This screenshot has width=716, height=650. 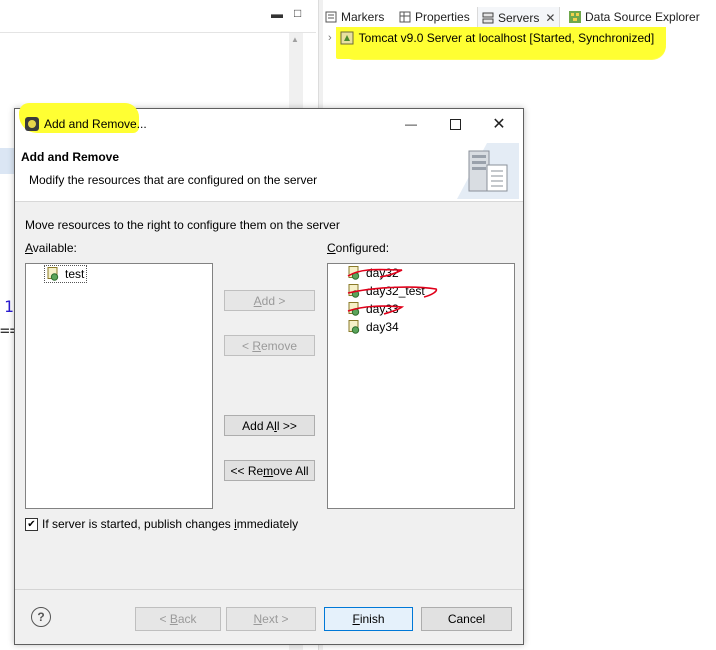 I want to click on banner-title: Add and Remove, so click(x=70, y=157).